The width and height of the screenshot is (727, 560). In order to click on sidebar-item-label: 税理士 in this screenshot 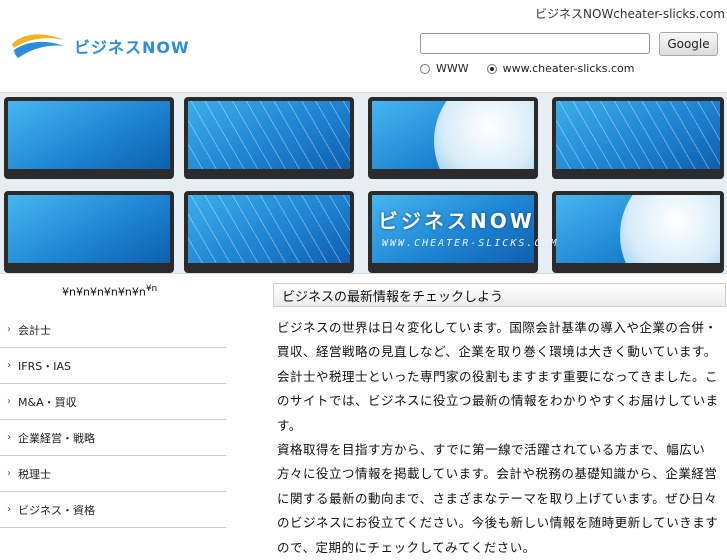, I will do `click(34, 474)`.